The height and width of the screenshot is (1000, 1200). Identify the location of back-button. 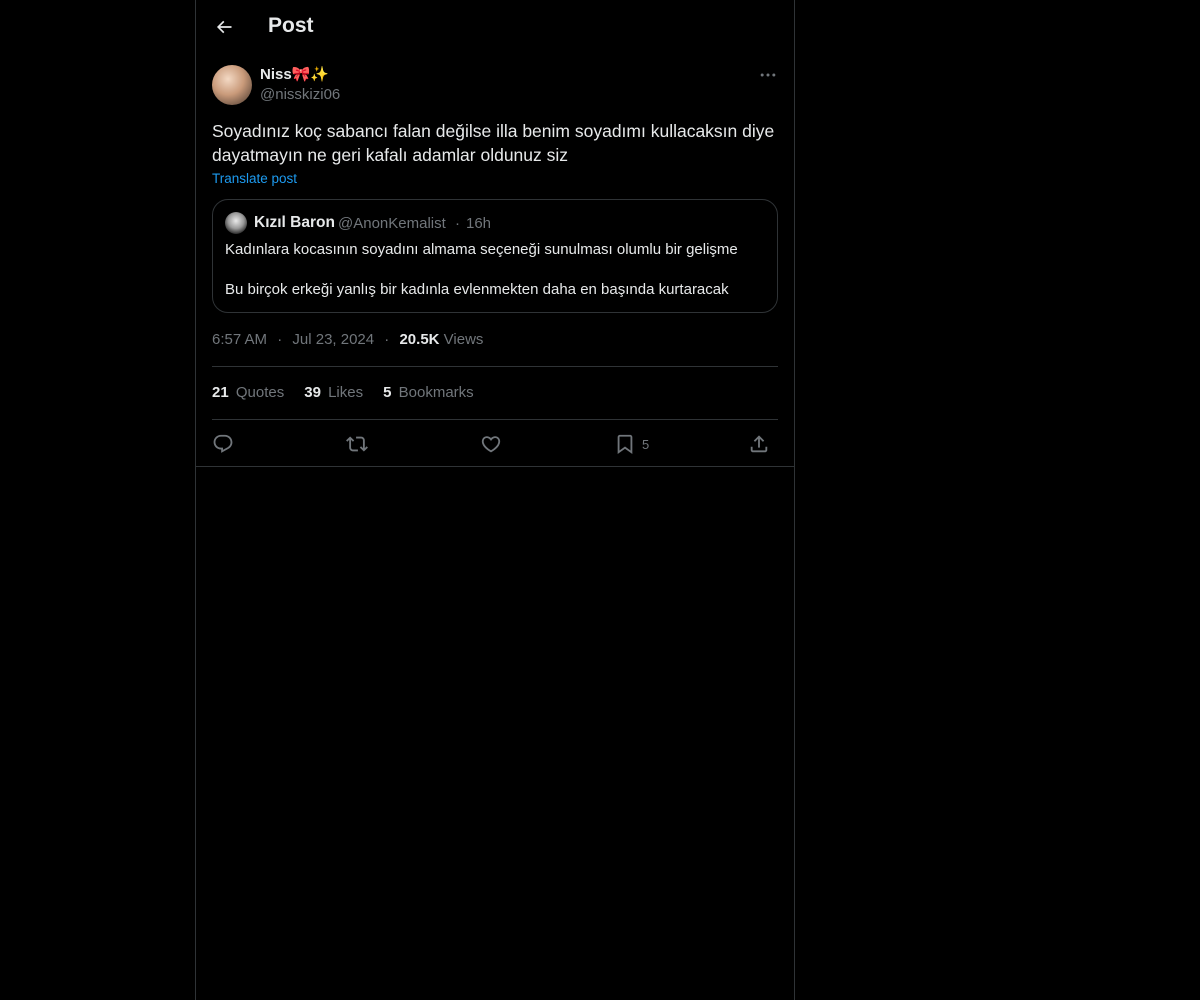
(224, 27).